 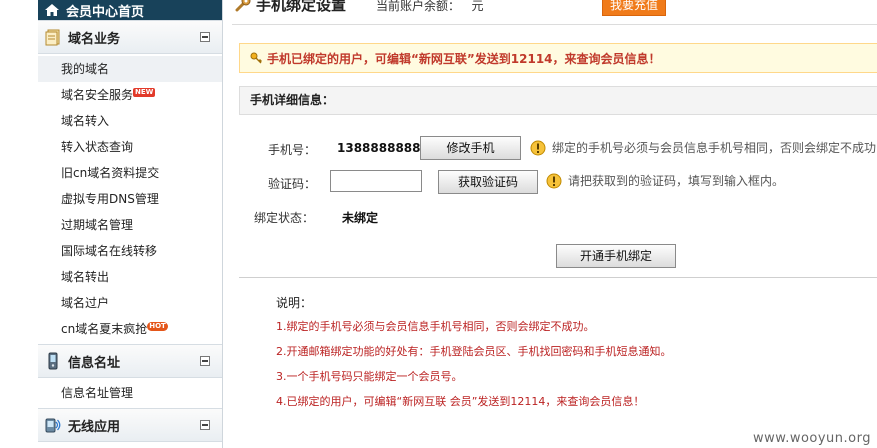 I want to click on explanation-line: 4.已绑定的用户，可编辑“新网互联 会员”发送到12114，来查询会员信息！, so click(x=460, y=401).